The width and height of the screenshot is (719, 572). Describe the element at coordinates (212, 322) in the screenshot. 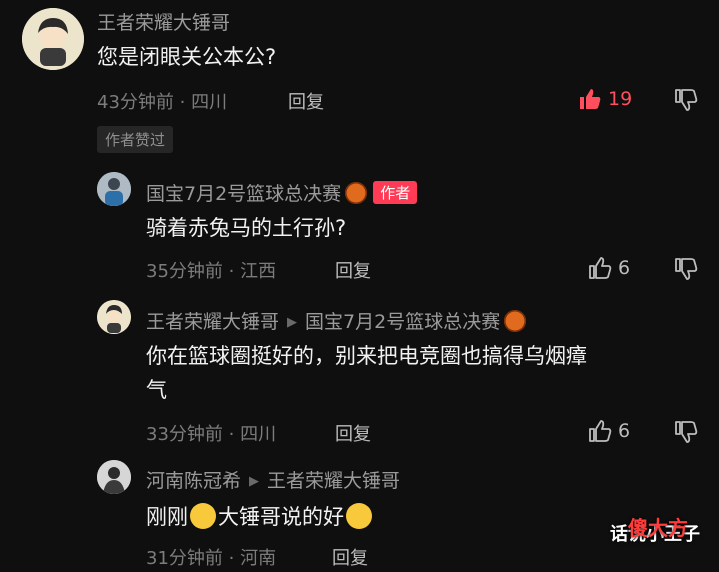

I see `reply-author-name: 王者荣耀大锤哥` at that location.